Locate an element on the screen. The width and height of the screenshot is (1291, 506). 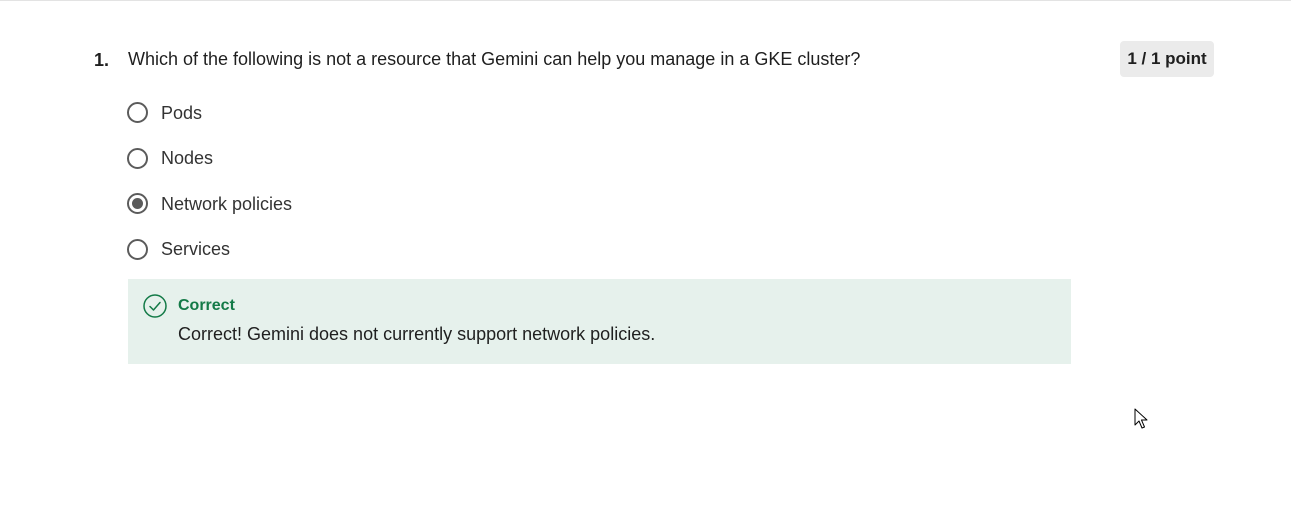
option-label: Services is located at coordinates (196, 249).